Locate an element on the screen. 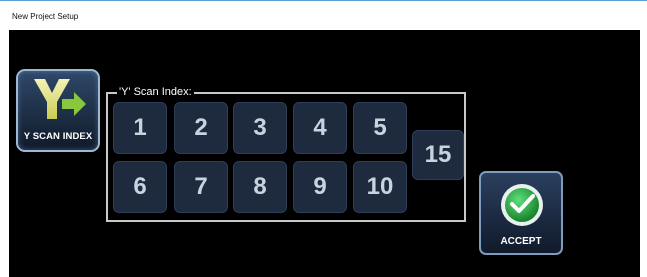  index-button-9: 9 is located at coordinates (320, 187).